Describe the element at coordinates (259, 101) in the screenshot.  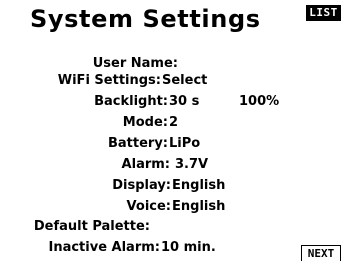
I see `backlight-brightness-value: 100%` at that location.